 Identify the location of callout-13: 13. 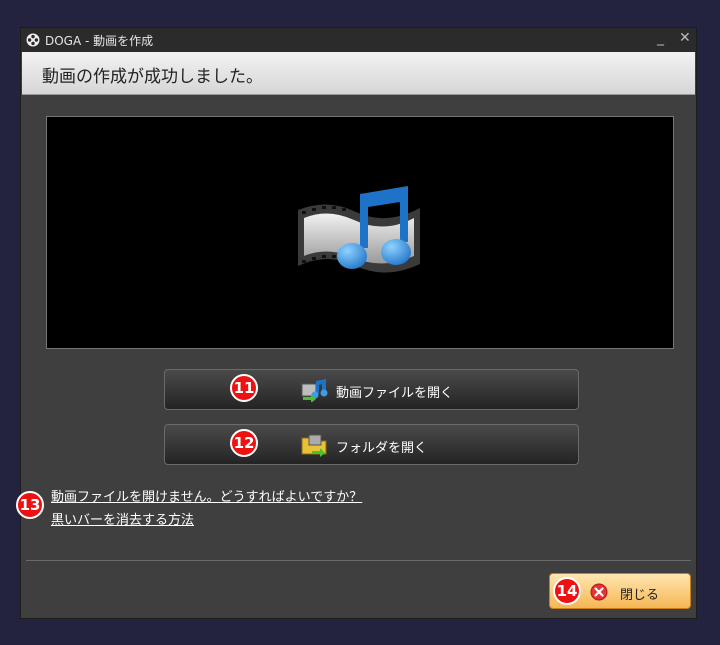
(30, 505).